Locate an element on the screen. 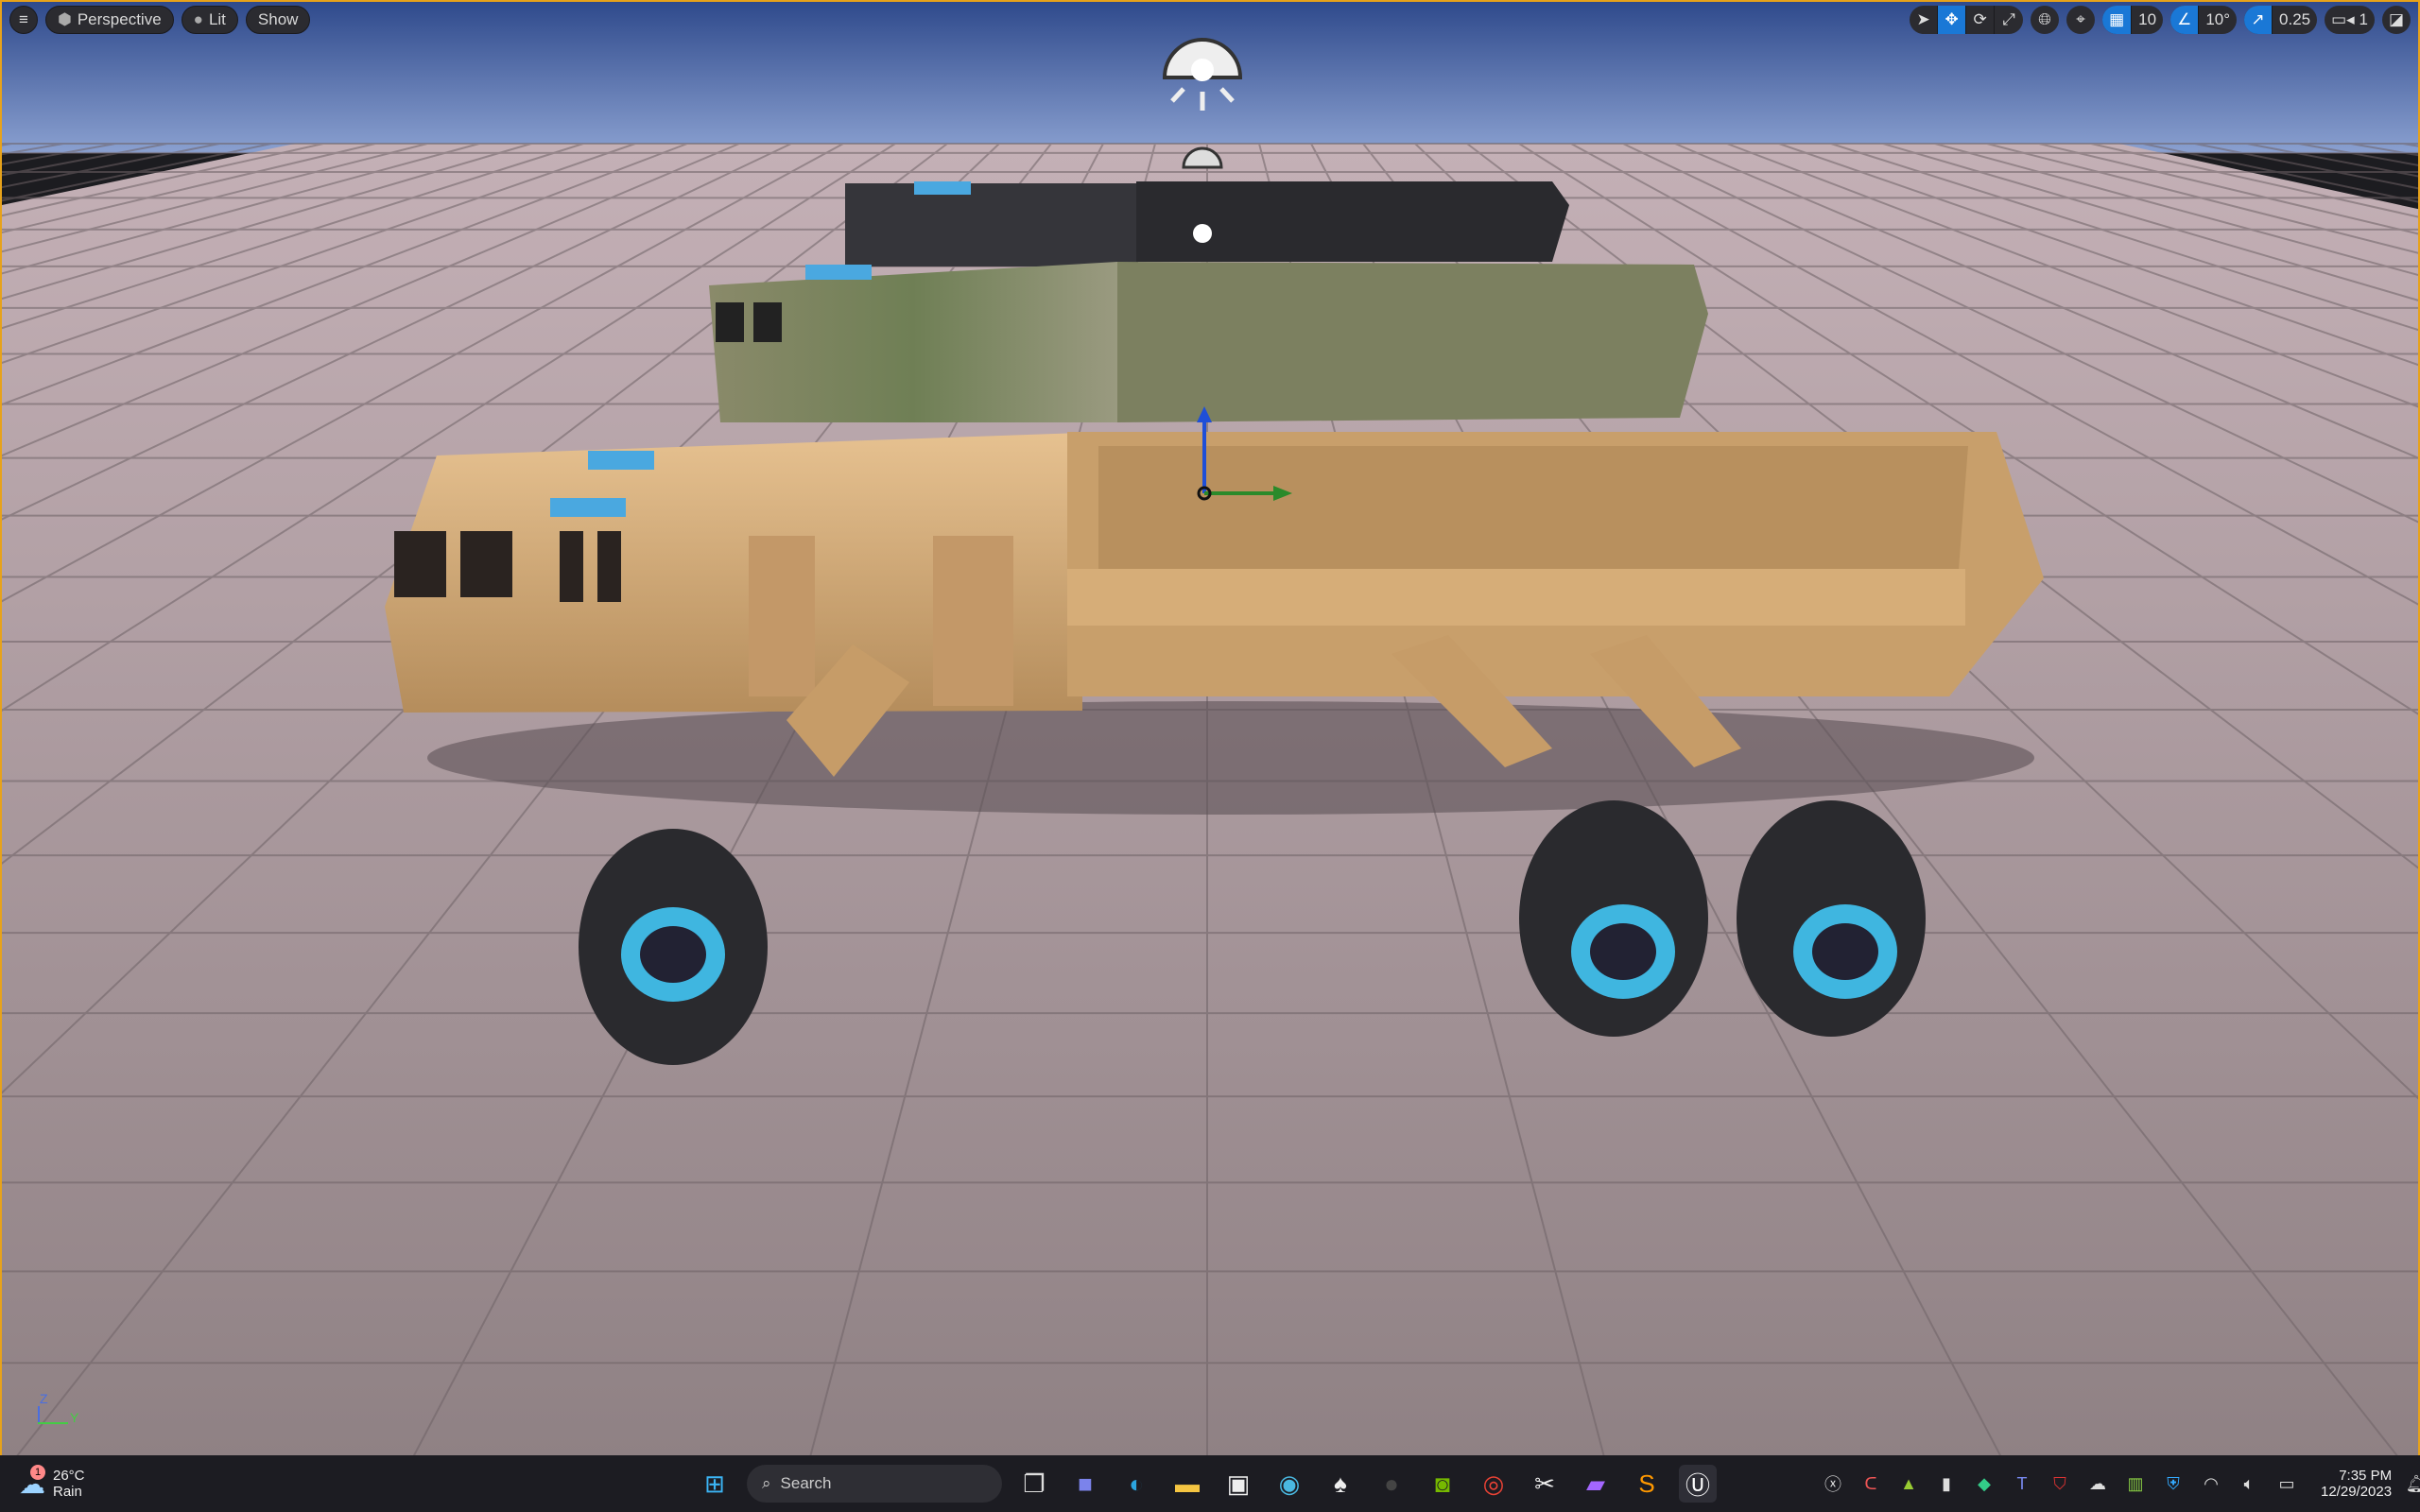 This screenshot has height=1512, width=2420. translate-mode-button: ✥ is located at coordinates (1952, 20).